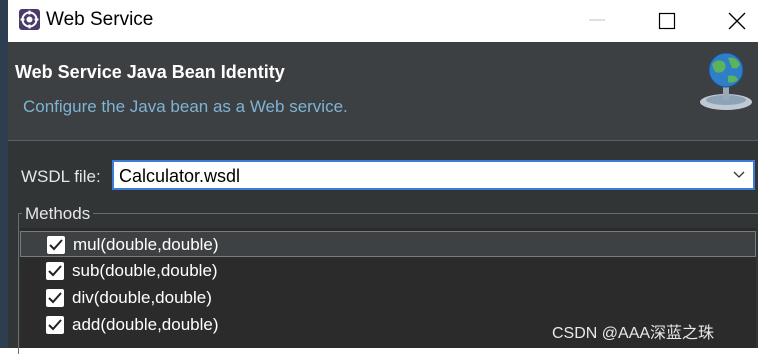  I want to click on method-label: add(double,double), so click(145, 324).